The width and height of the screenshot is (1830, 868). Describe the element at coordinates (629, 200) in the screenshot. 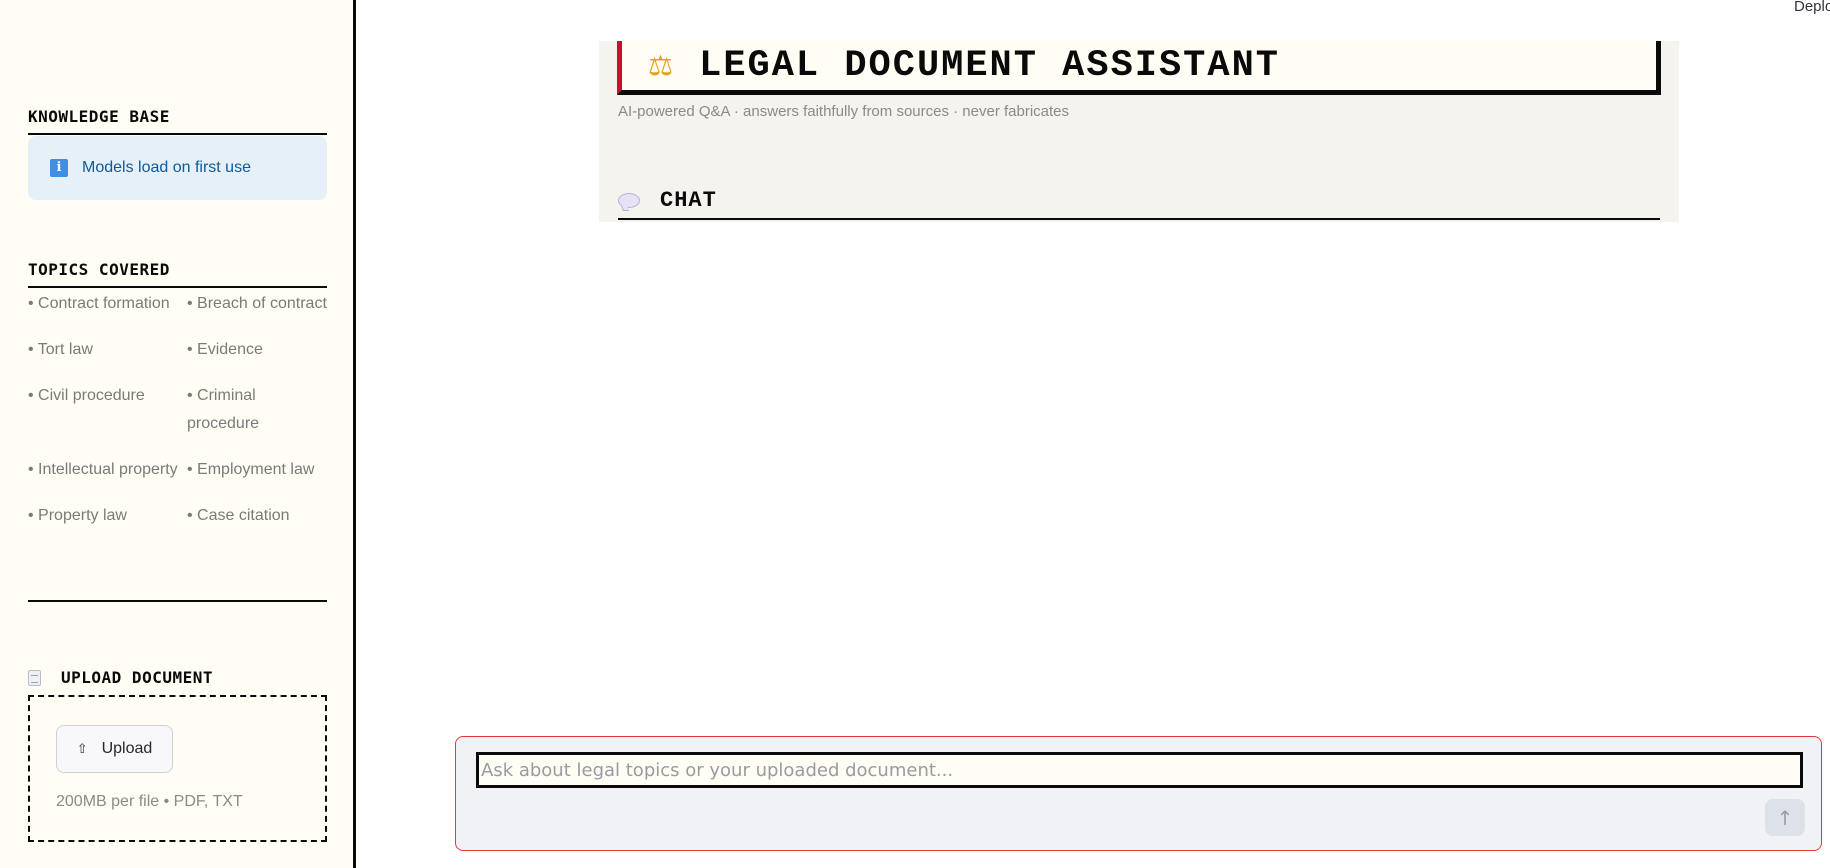

I see `speech-bubble-icon` at that location.